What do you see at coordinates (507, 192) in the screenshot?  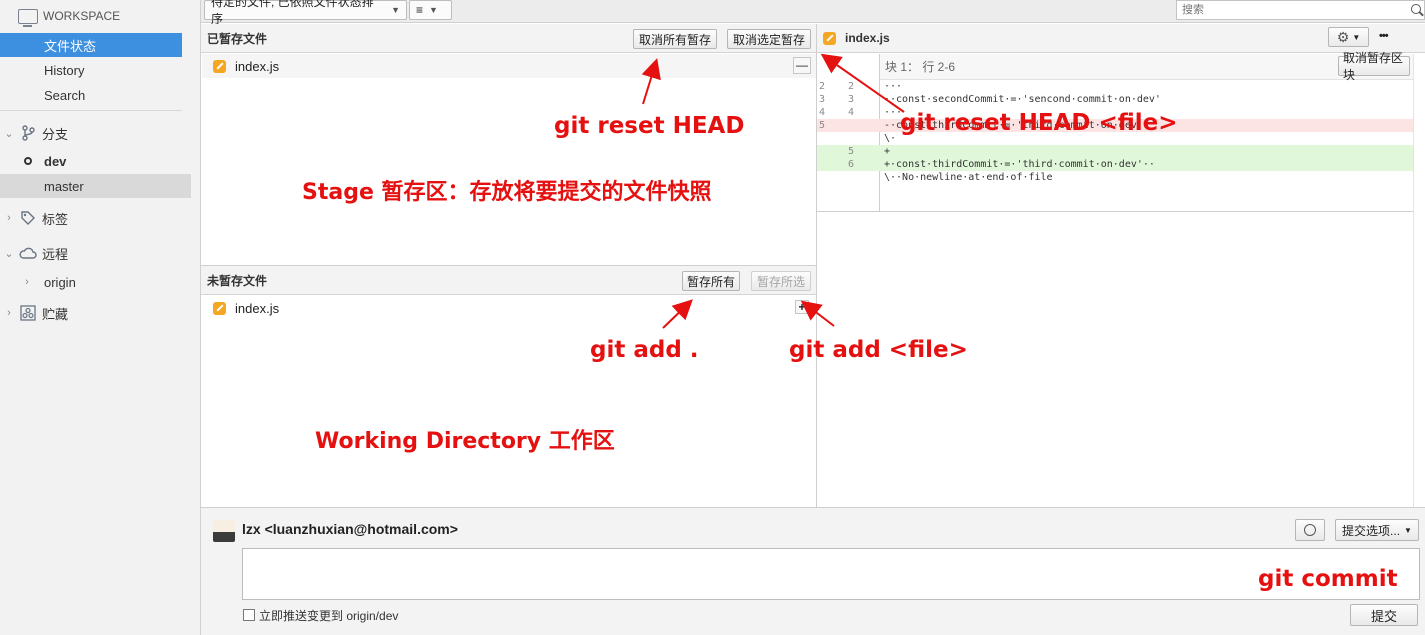 I see `annotation-stage-desc: Stage 暂存区：存放将要提交的文件快照` at bounding box center [507, 192].